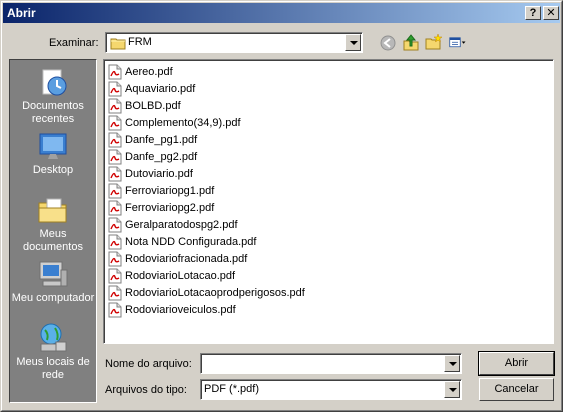  I want to click on back-icon, so click(388, 43).